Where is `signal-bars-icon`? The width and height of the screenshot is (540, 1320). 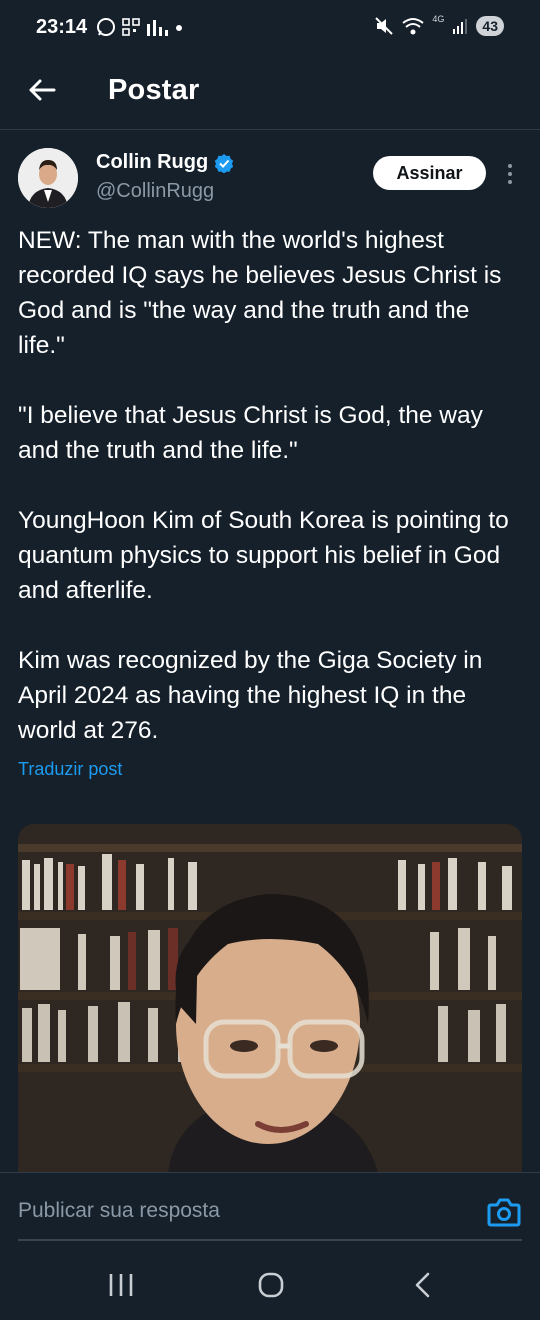 signal-bars-icon is located at coordinates (157, 28).